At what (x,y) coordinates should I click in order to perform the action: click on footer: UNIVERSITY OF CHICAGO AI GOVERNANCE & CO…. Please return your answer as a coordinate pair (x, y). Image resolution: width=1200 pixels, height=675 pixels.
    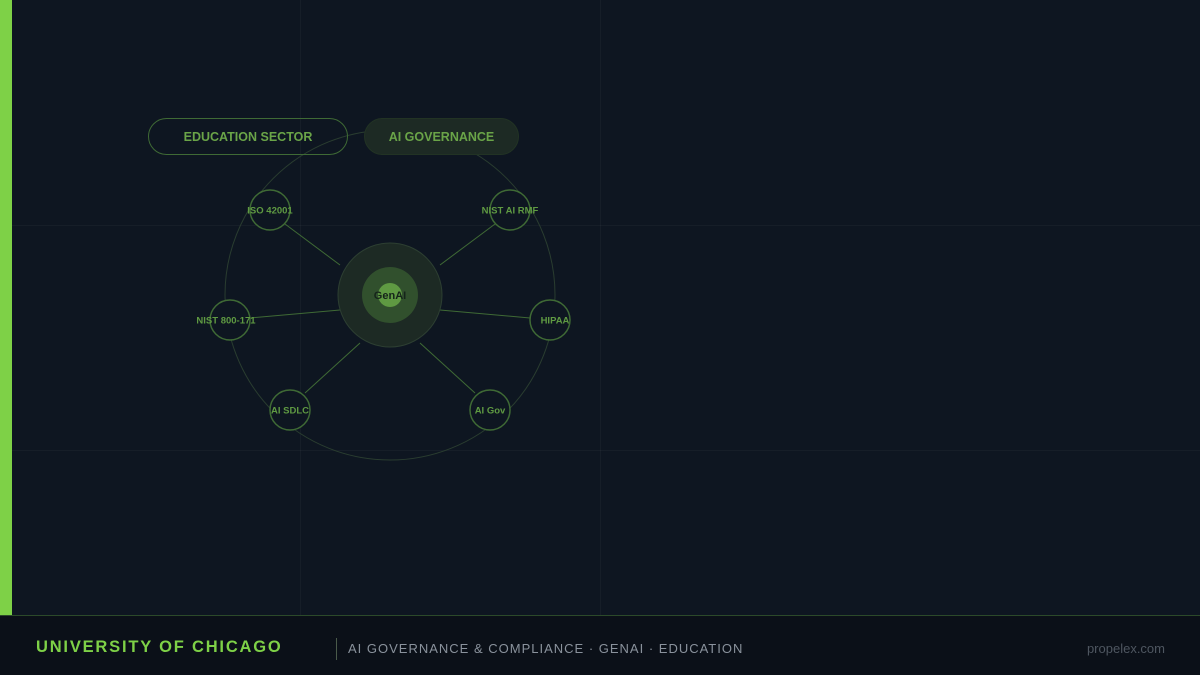
    Looking at the image, I should click on (600, 645).